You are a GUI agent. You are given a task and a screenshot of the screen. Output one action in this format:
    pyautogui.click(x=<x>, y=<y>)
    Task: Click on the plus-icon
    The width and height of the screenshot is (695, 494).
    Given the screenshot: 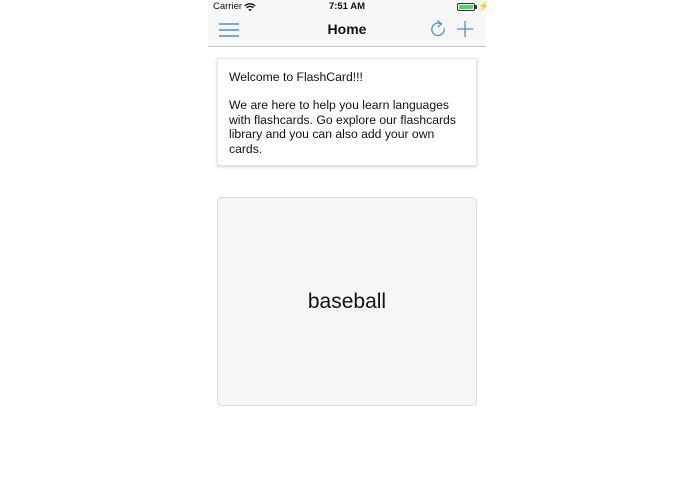 What is the action you would take?
    pyautogui.click(x=465, y=29)
    